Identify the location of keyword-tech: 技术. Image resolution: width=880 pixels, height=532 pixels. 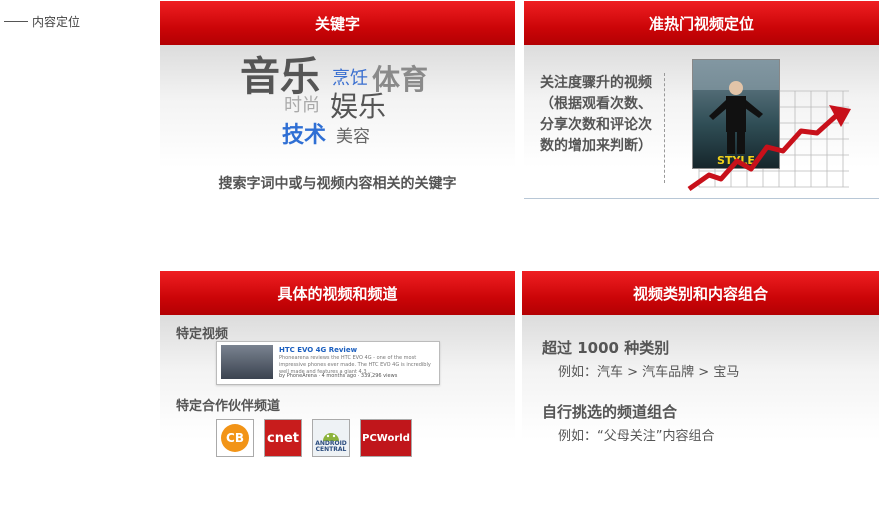
(304, 135).